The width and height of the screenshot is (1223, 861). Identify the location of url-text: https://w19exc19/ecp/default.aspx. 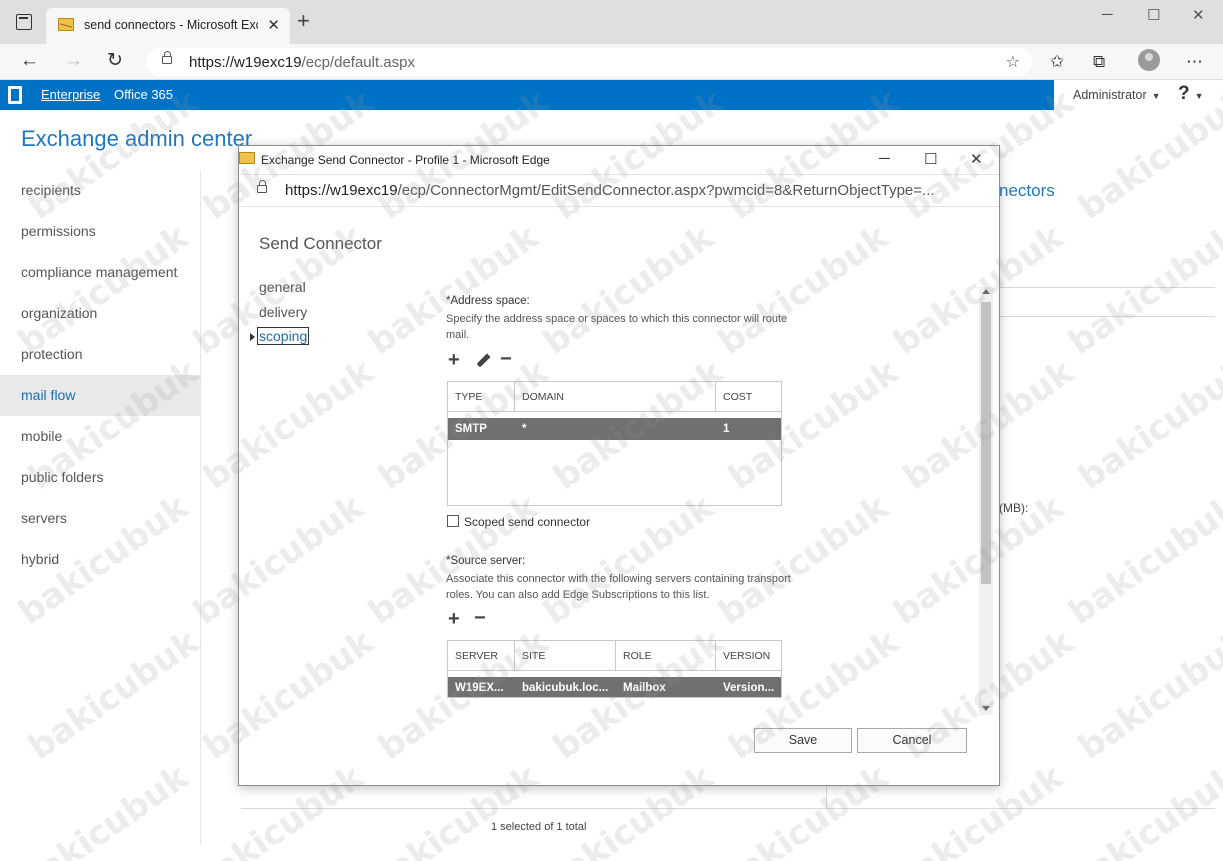
(302, 62).